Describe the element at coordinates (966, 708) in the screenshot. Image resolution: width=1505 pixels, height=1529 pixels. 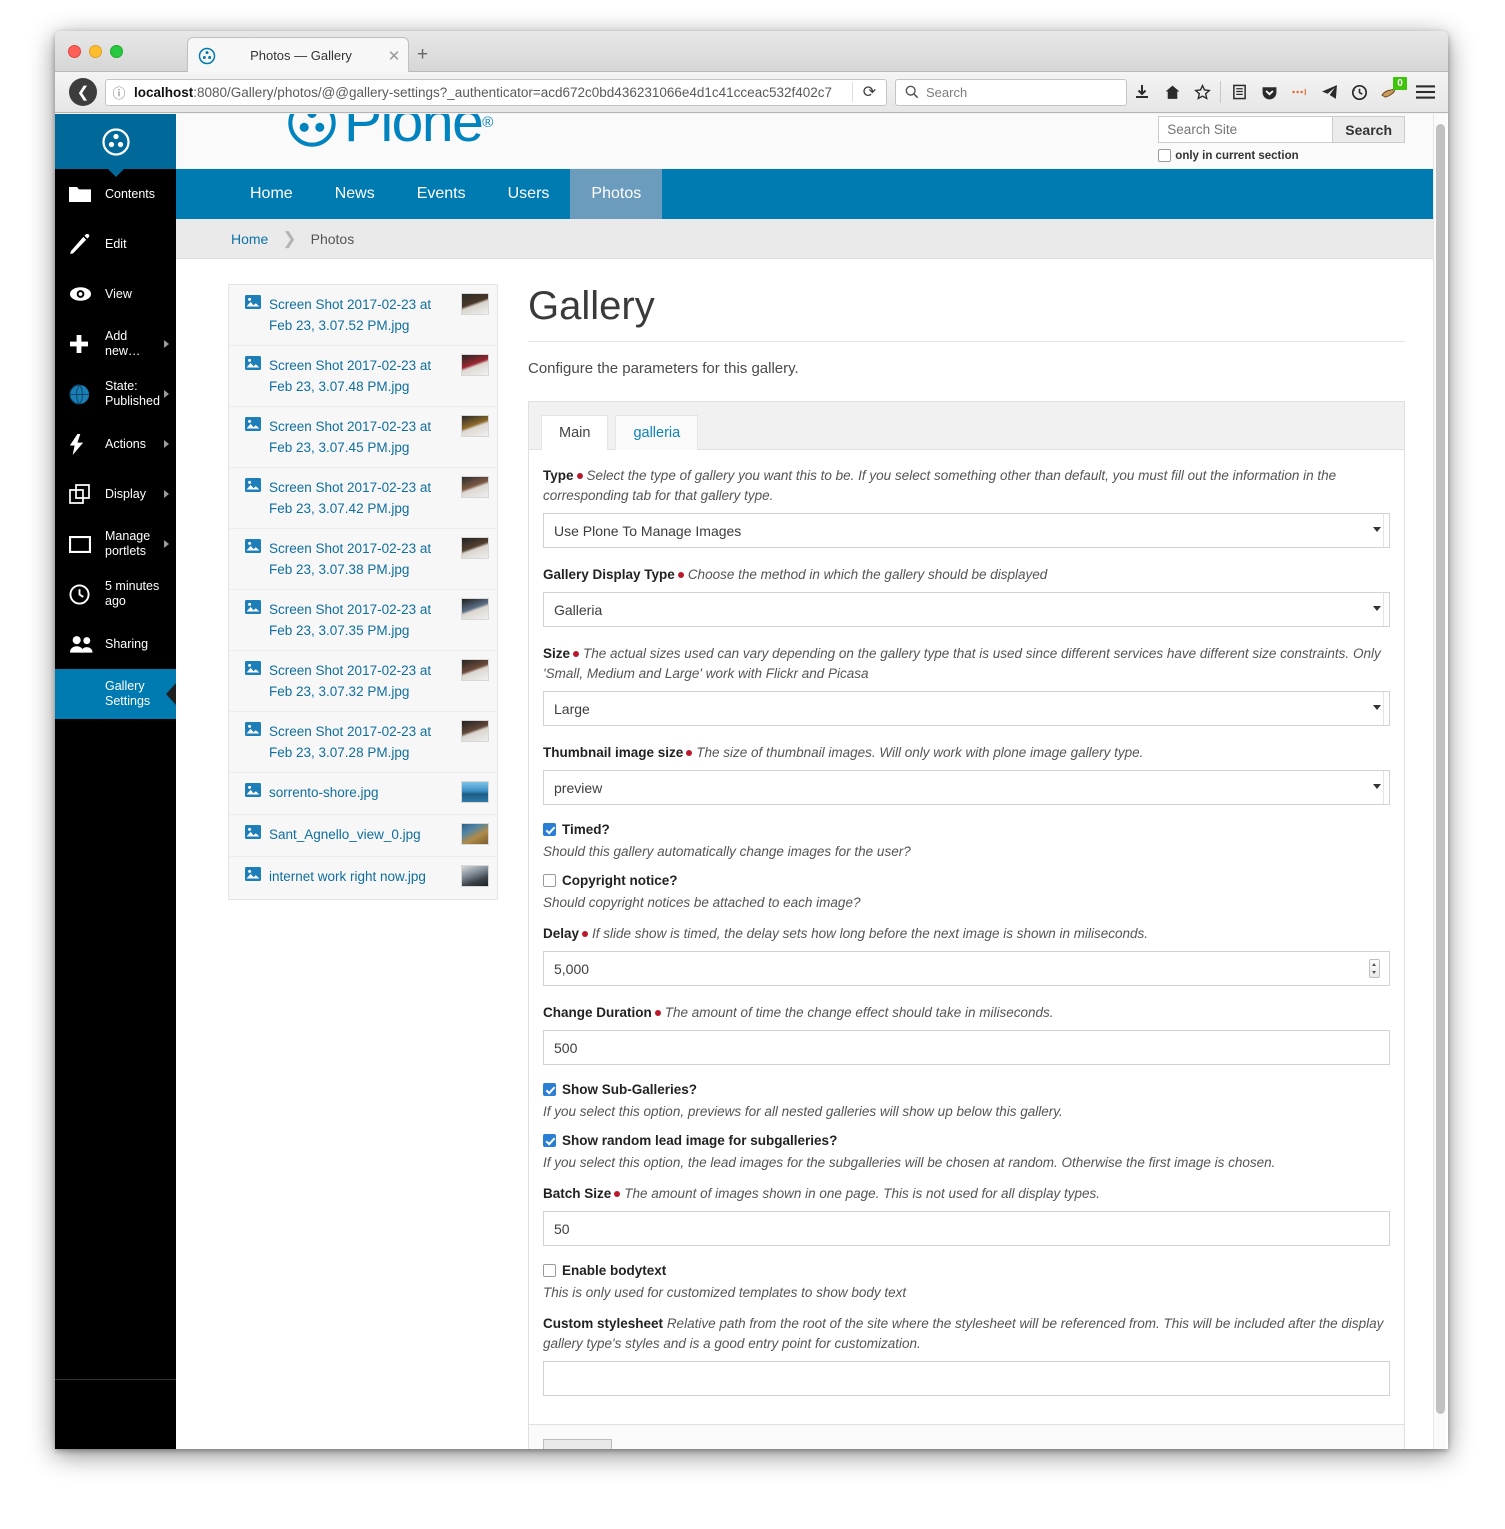
I see `size-select: Large` at that location.